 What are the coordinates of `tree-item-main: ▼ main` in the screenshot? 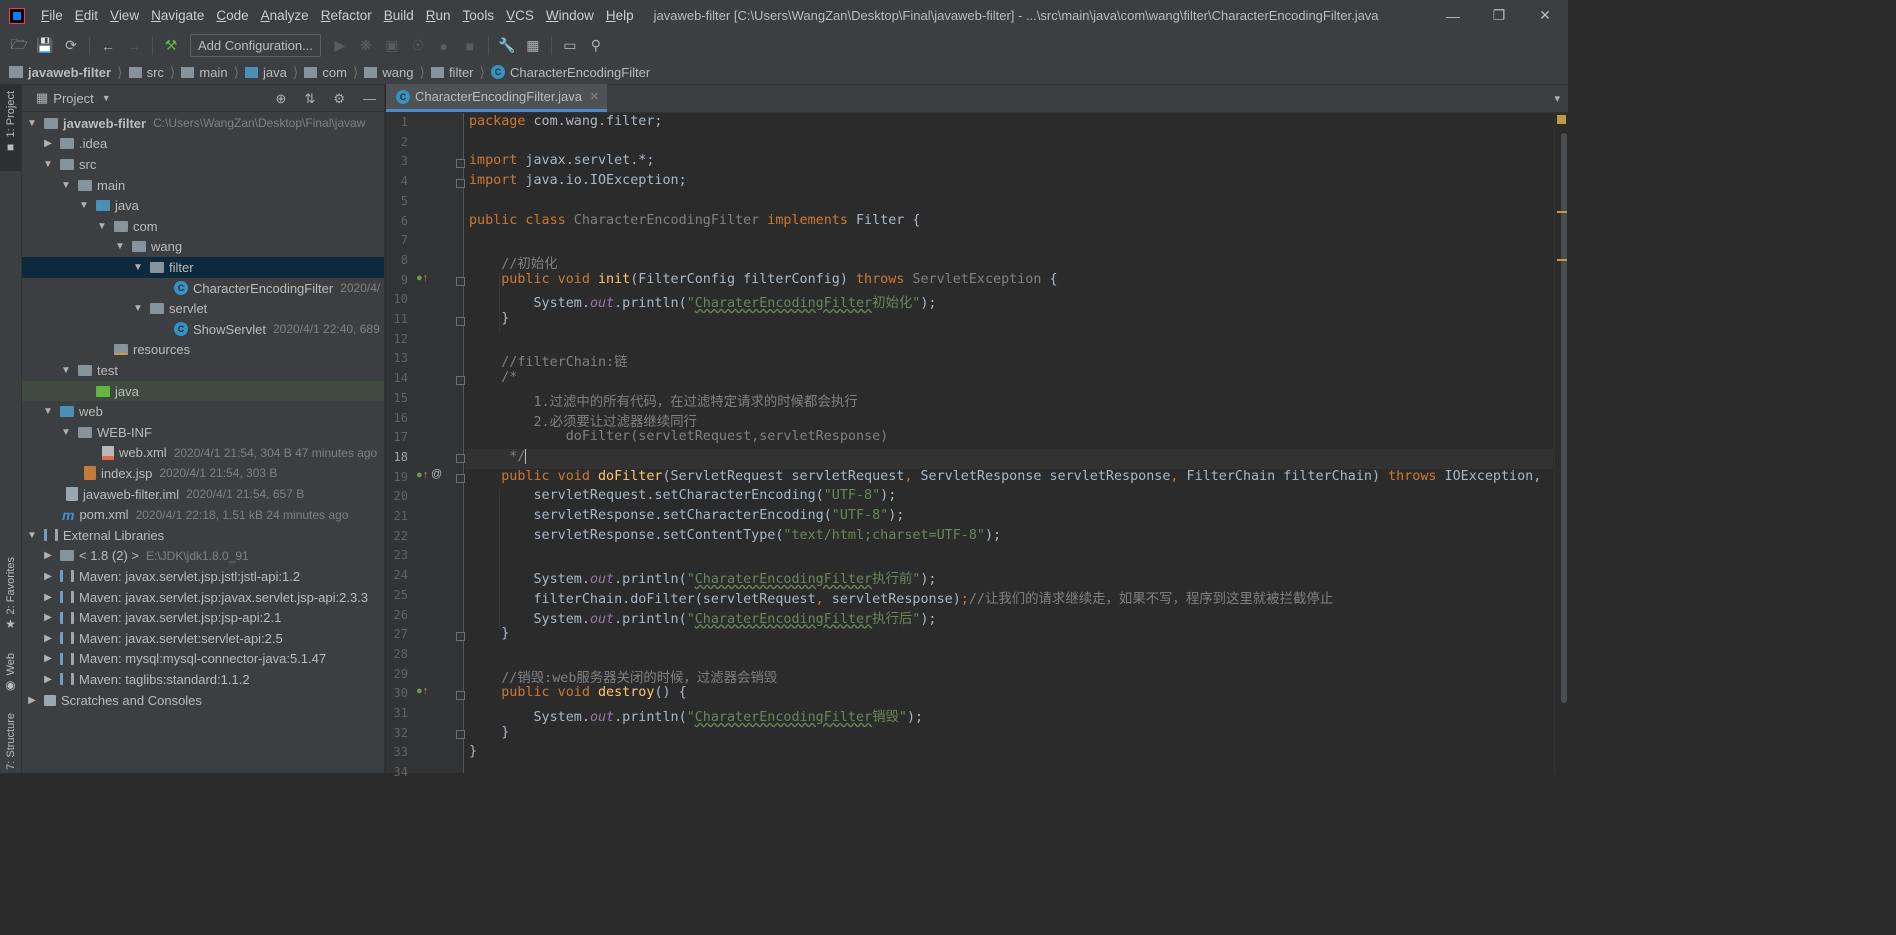 It's located at (203, 185).